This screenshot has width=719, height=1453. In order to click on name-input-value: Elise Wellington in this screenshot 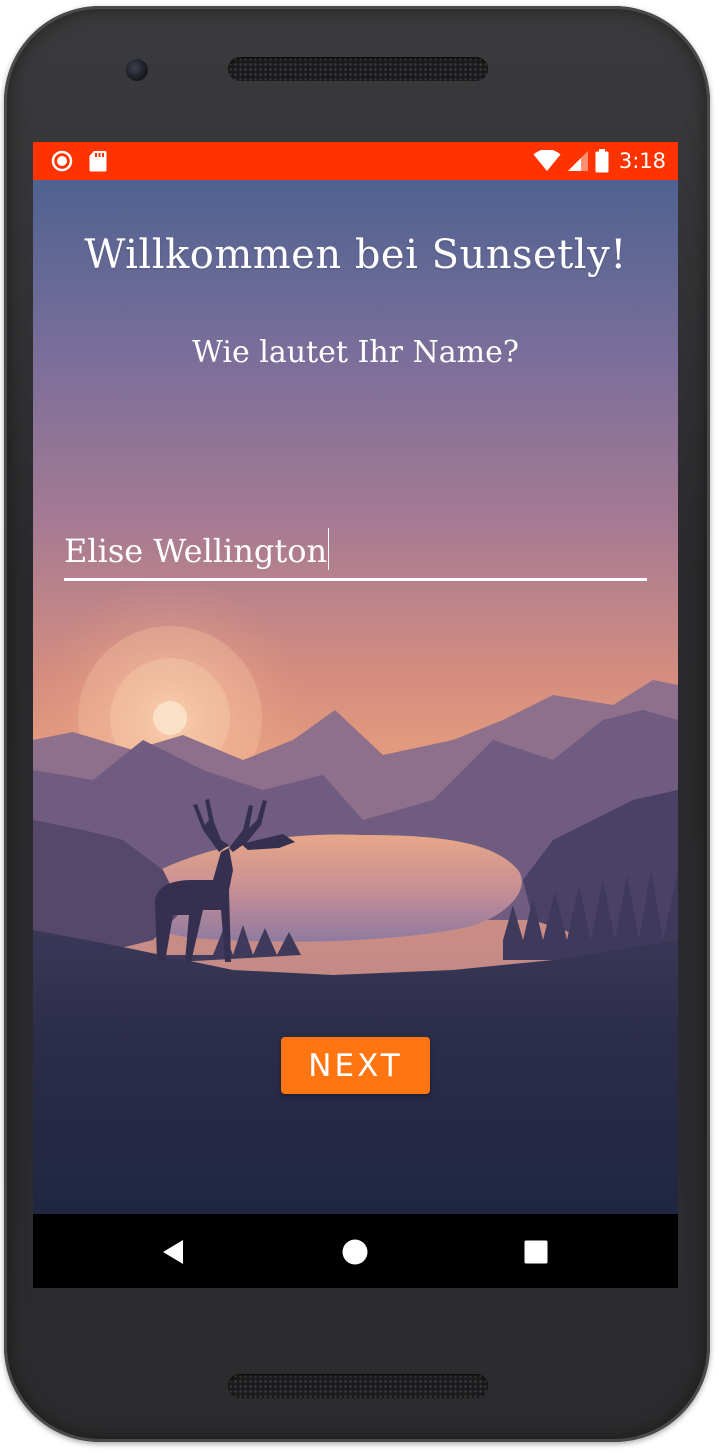, I will do `click(197, 549)`.